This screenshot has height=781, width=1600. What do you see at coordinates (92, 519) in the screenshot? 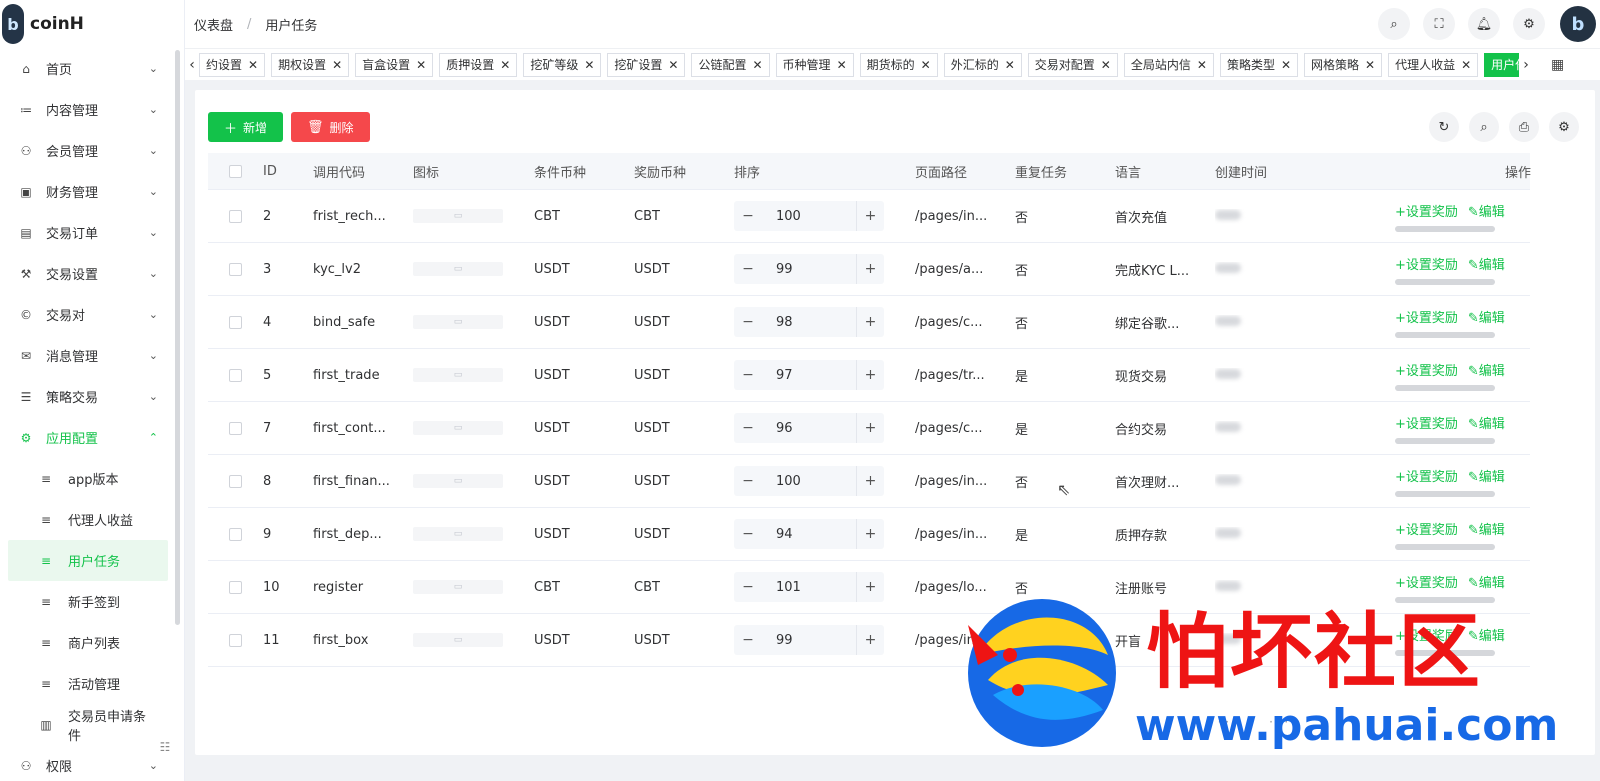
I see `sidebar-subitem-1: ≡ 代理人收益` at bounding box center [92, 519].